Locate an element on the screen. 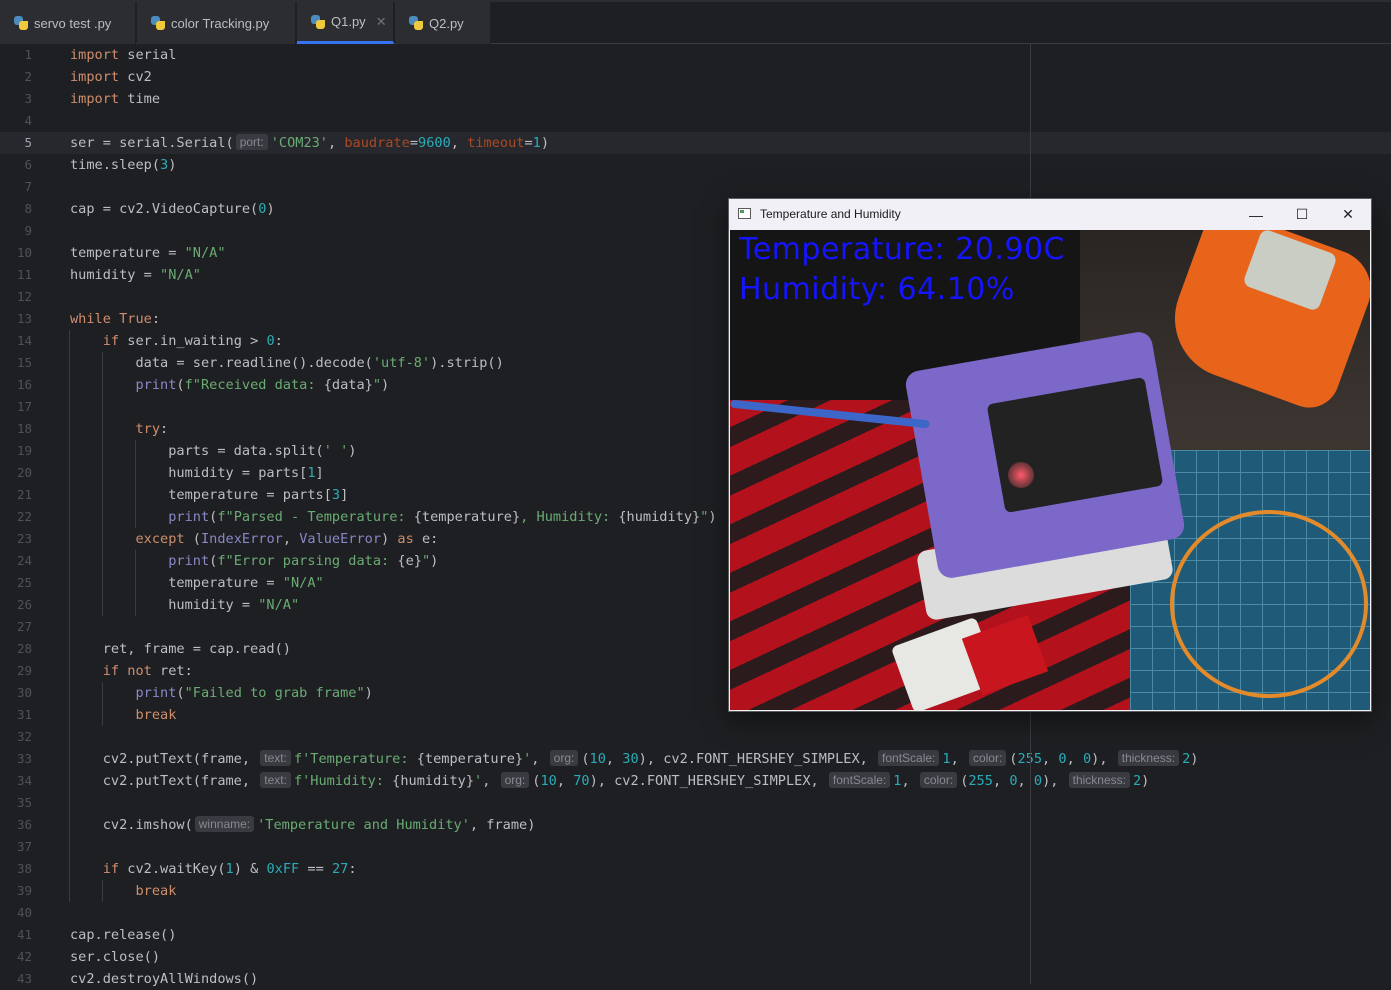  line-number: 2 is located at coordinates (16, 77).